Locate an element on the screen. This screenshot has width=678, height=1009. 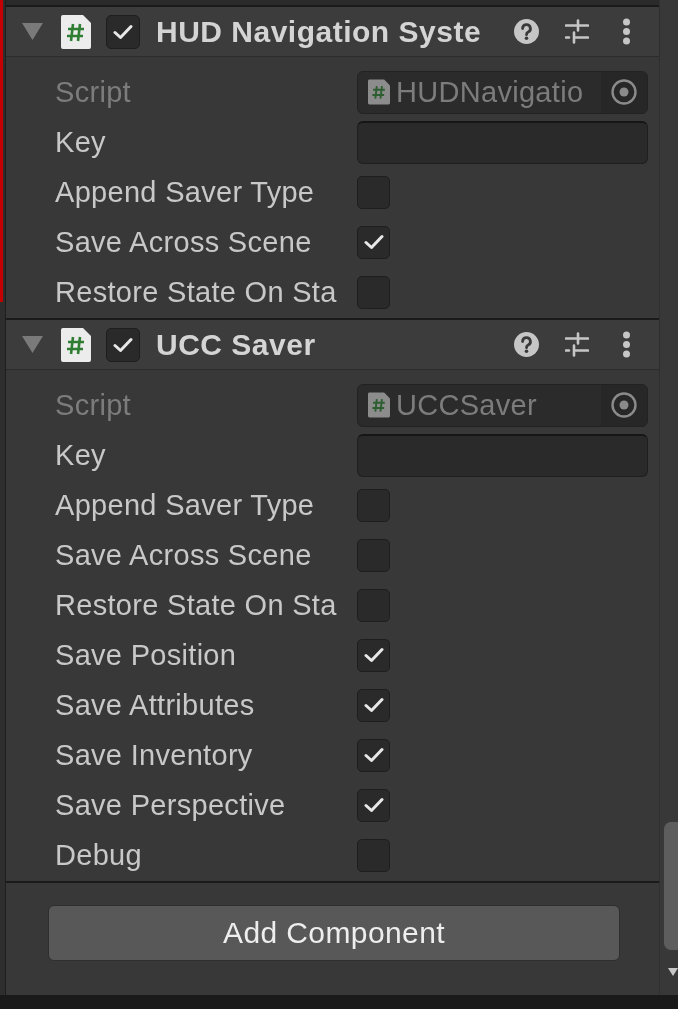
field-label: Debug is located at coordinates (99, 855).